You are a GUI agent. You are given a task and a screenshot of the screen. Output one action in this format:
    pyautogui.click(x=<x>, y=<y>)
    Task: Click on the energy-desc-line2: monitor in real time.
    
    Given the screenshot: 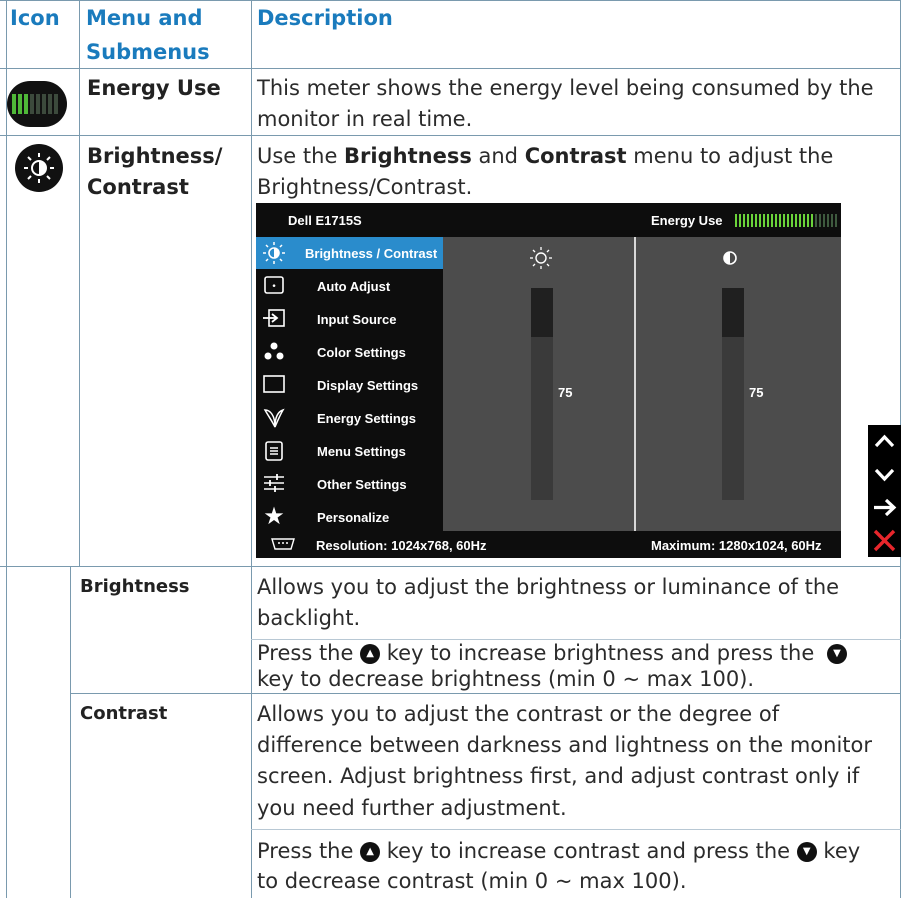 What is the action you would take?
    pyautogui.click(x=365, y=119)
    